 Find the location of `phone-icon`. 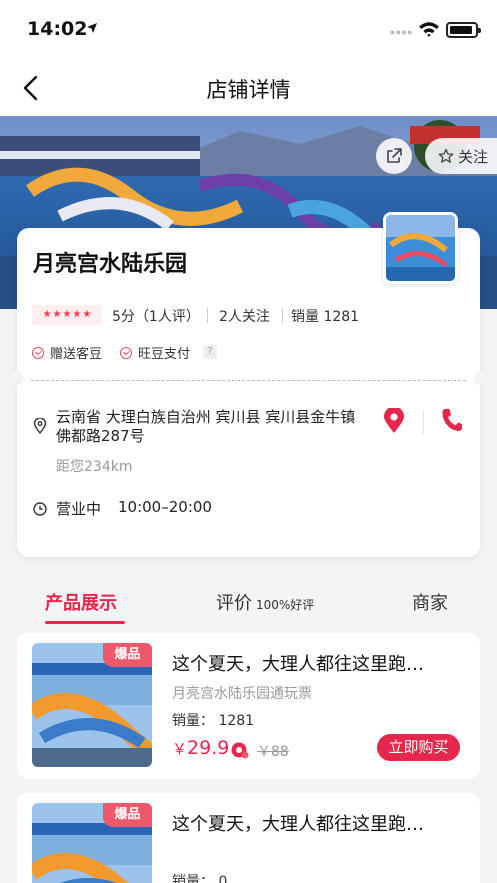

phone-icon is located at coordinates (452, 420).